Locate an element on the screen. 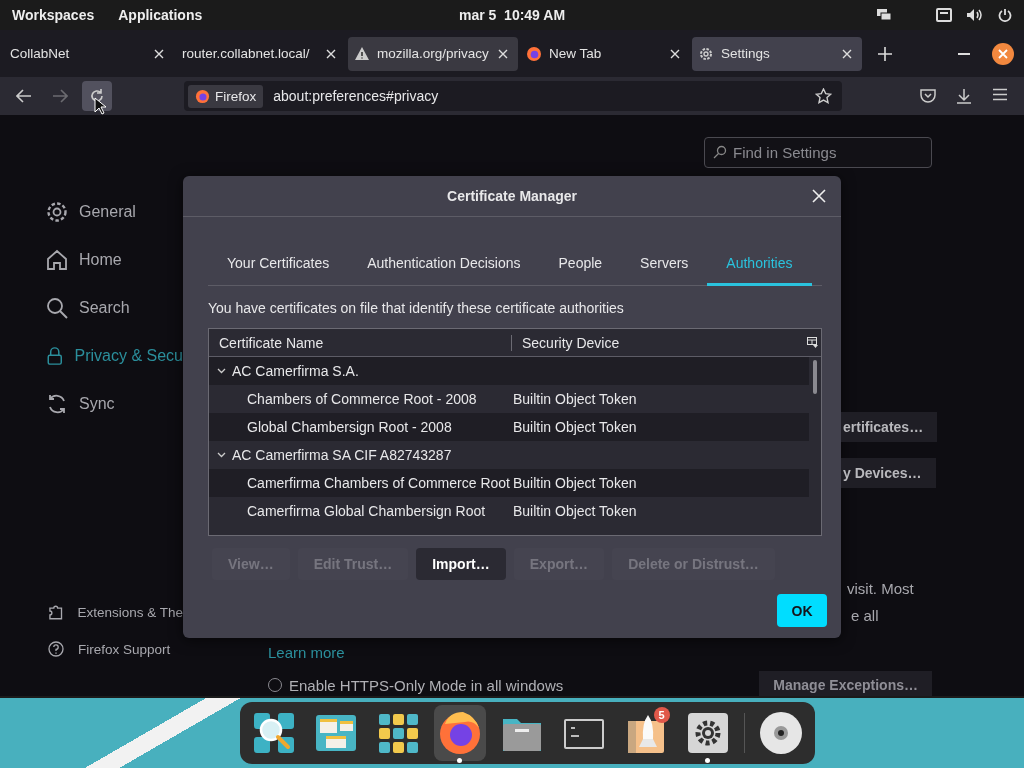 This screenshot has width=1024, height=768. top-bar-menu: Workspaces is located at coordinates (53, 15).